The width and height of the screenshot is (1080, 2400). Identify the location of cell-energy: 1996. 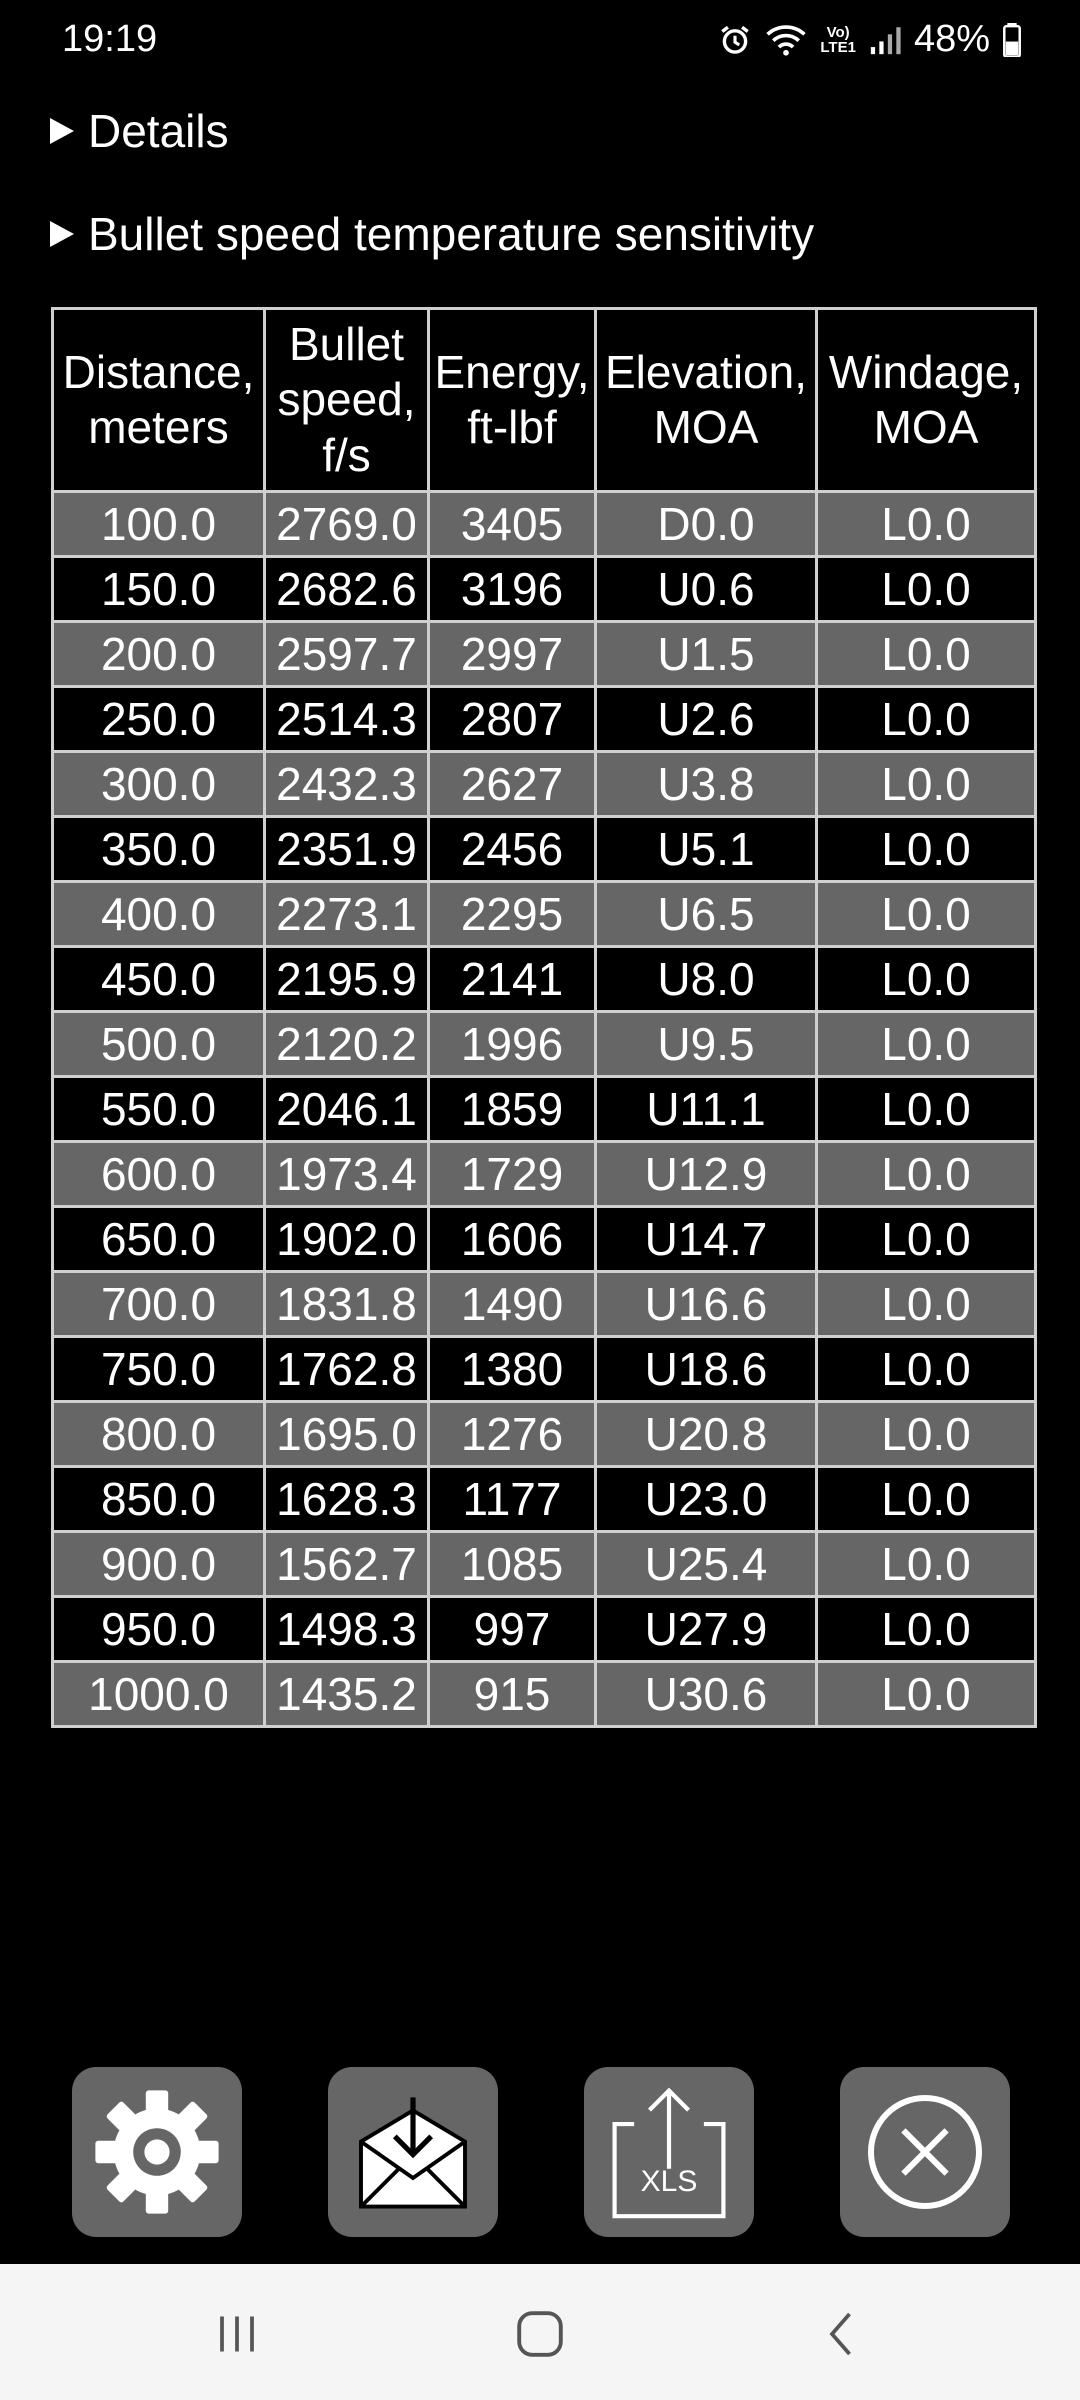
(512, 1044).